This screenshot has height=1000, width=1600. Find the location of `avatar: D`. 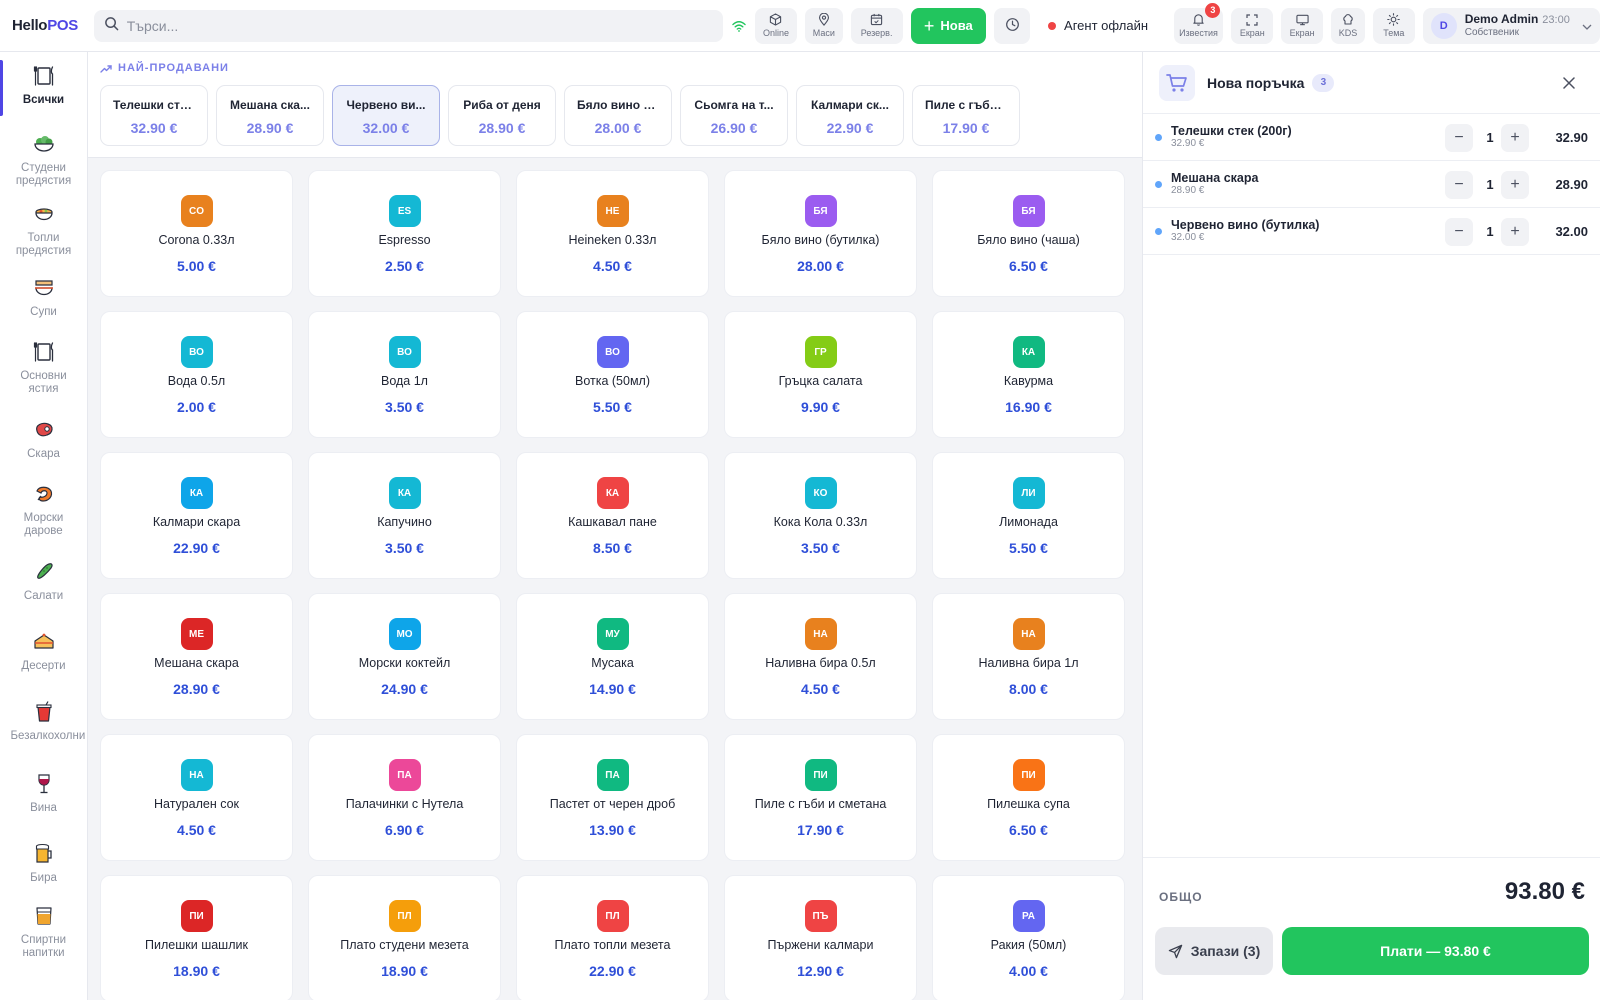

avatar: D is located at coordinates (1443, 25).